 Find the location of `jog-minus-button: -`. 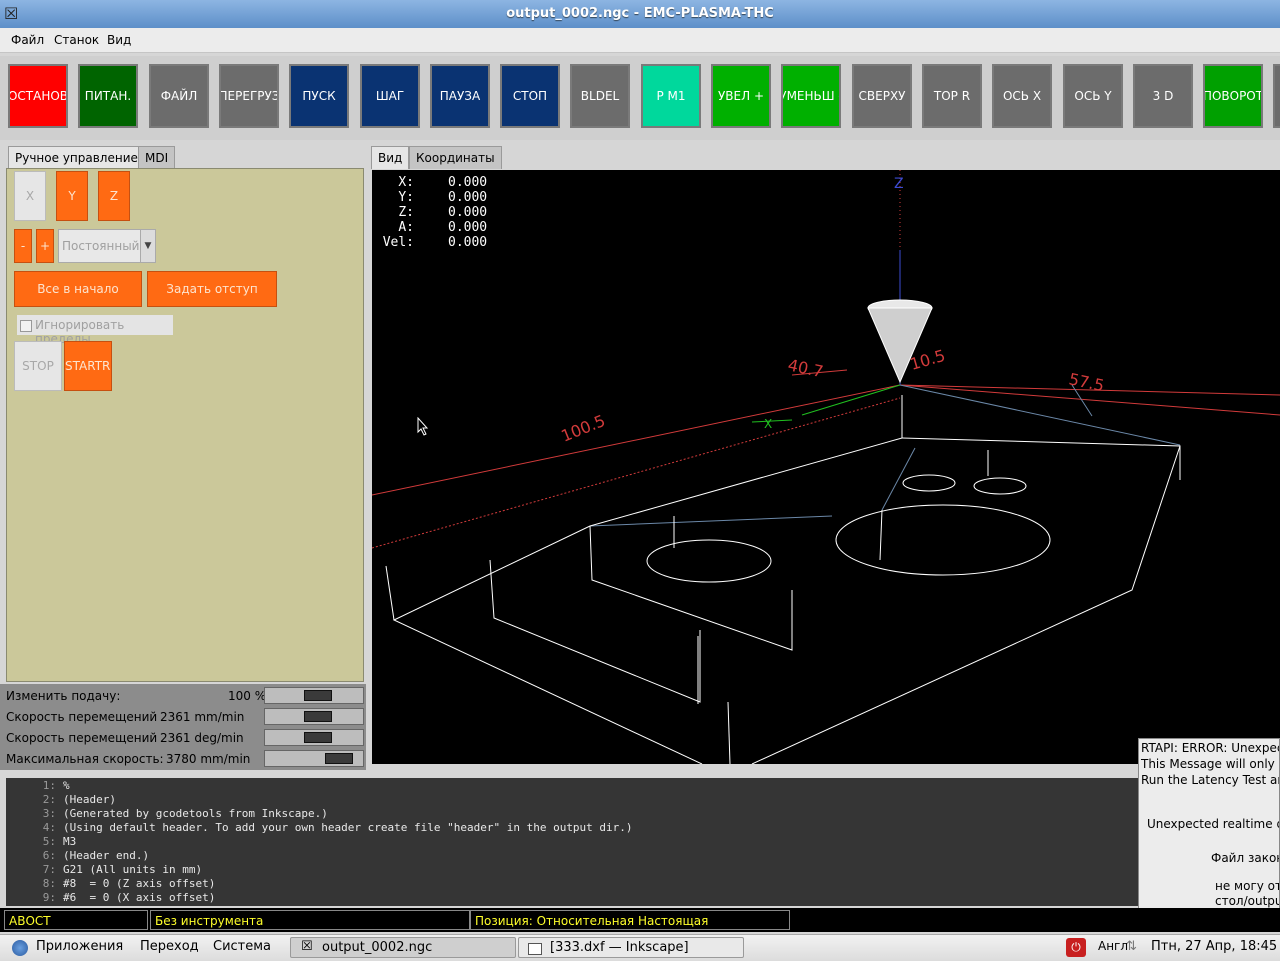

jog-minus-button: - is located at coordinates (23, 246).